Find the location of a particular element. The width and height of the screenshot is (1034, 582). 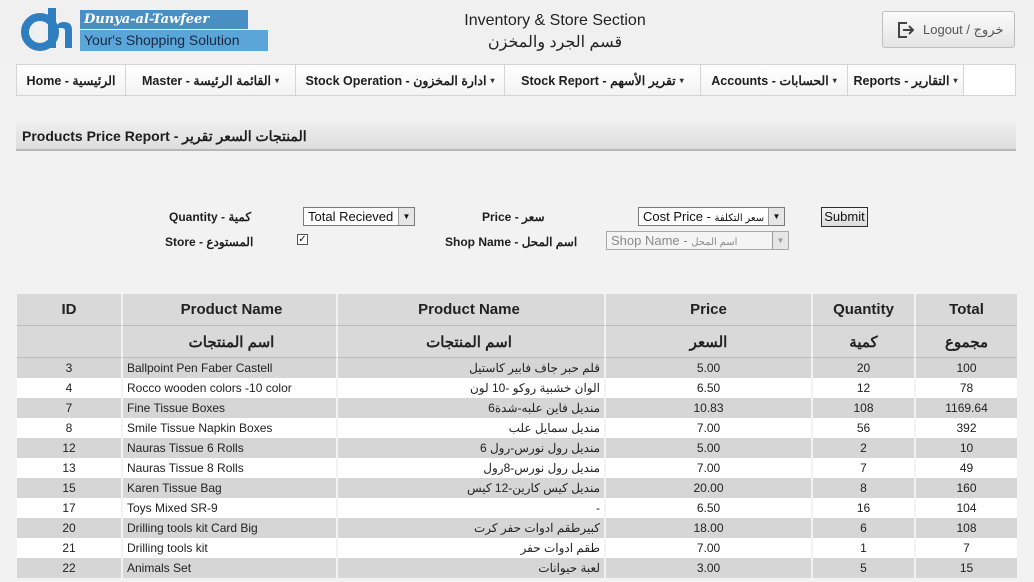

cell-product-name-en: Fine Tissue Boxes is located at coordinates (230, 408).